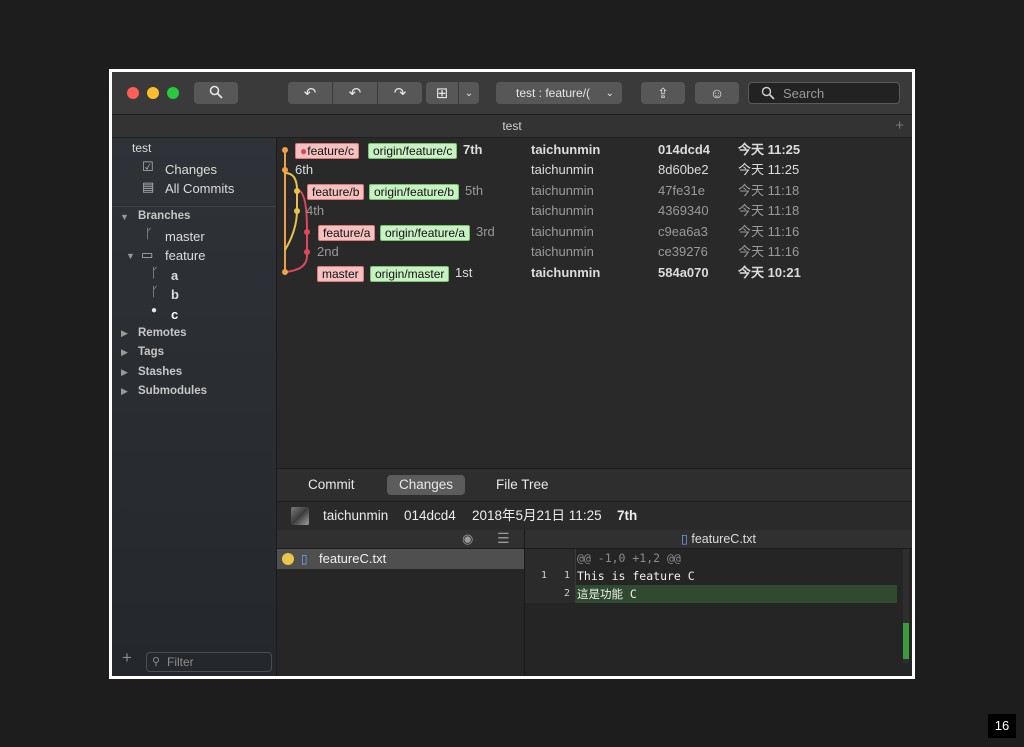 This screenshot has width=1024, height=747. I want to click on remotes-header: Remotes, so click(162, 333).